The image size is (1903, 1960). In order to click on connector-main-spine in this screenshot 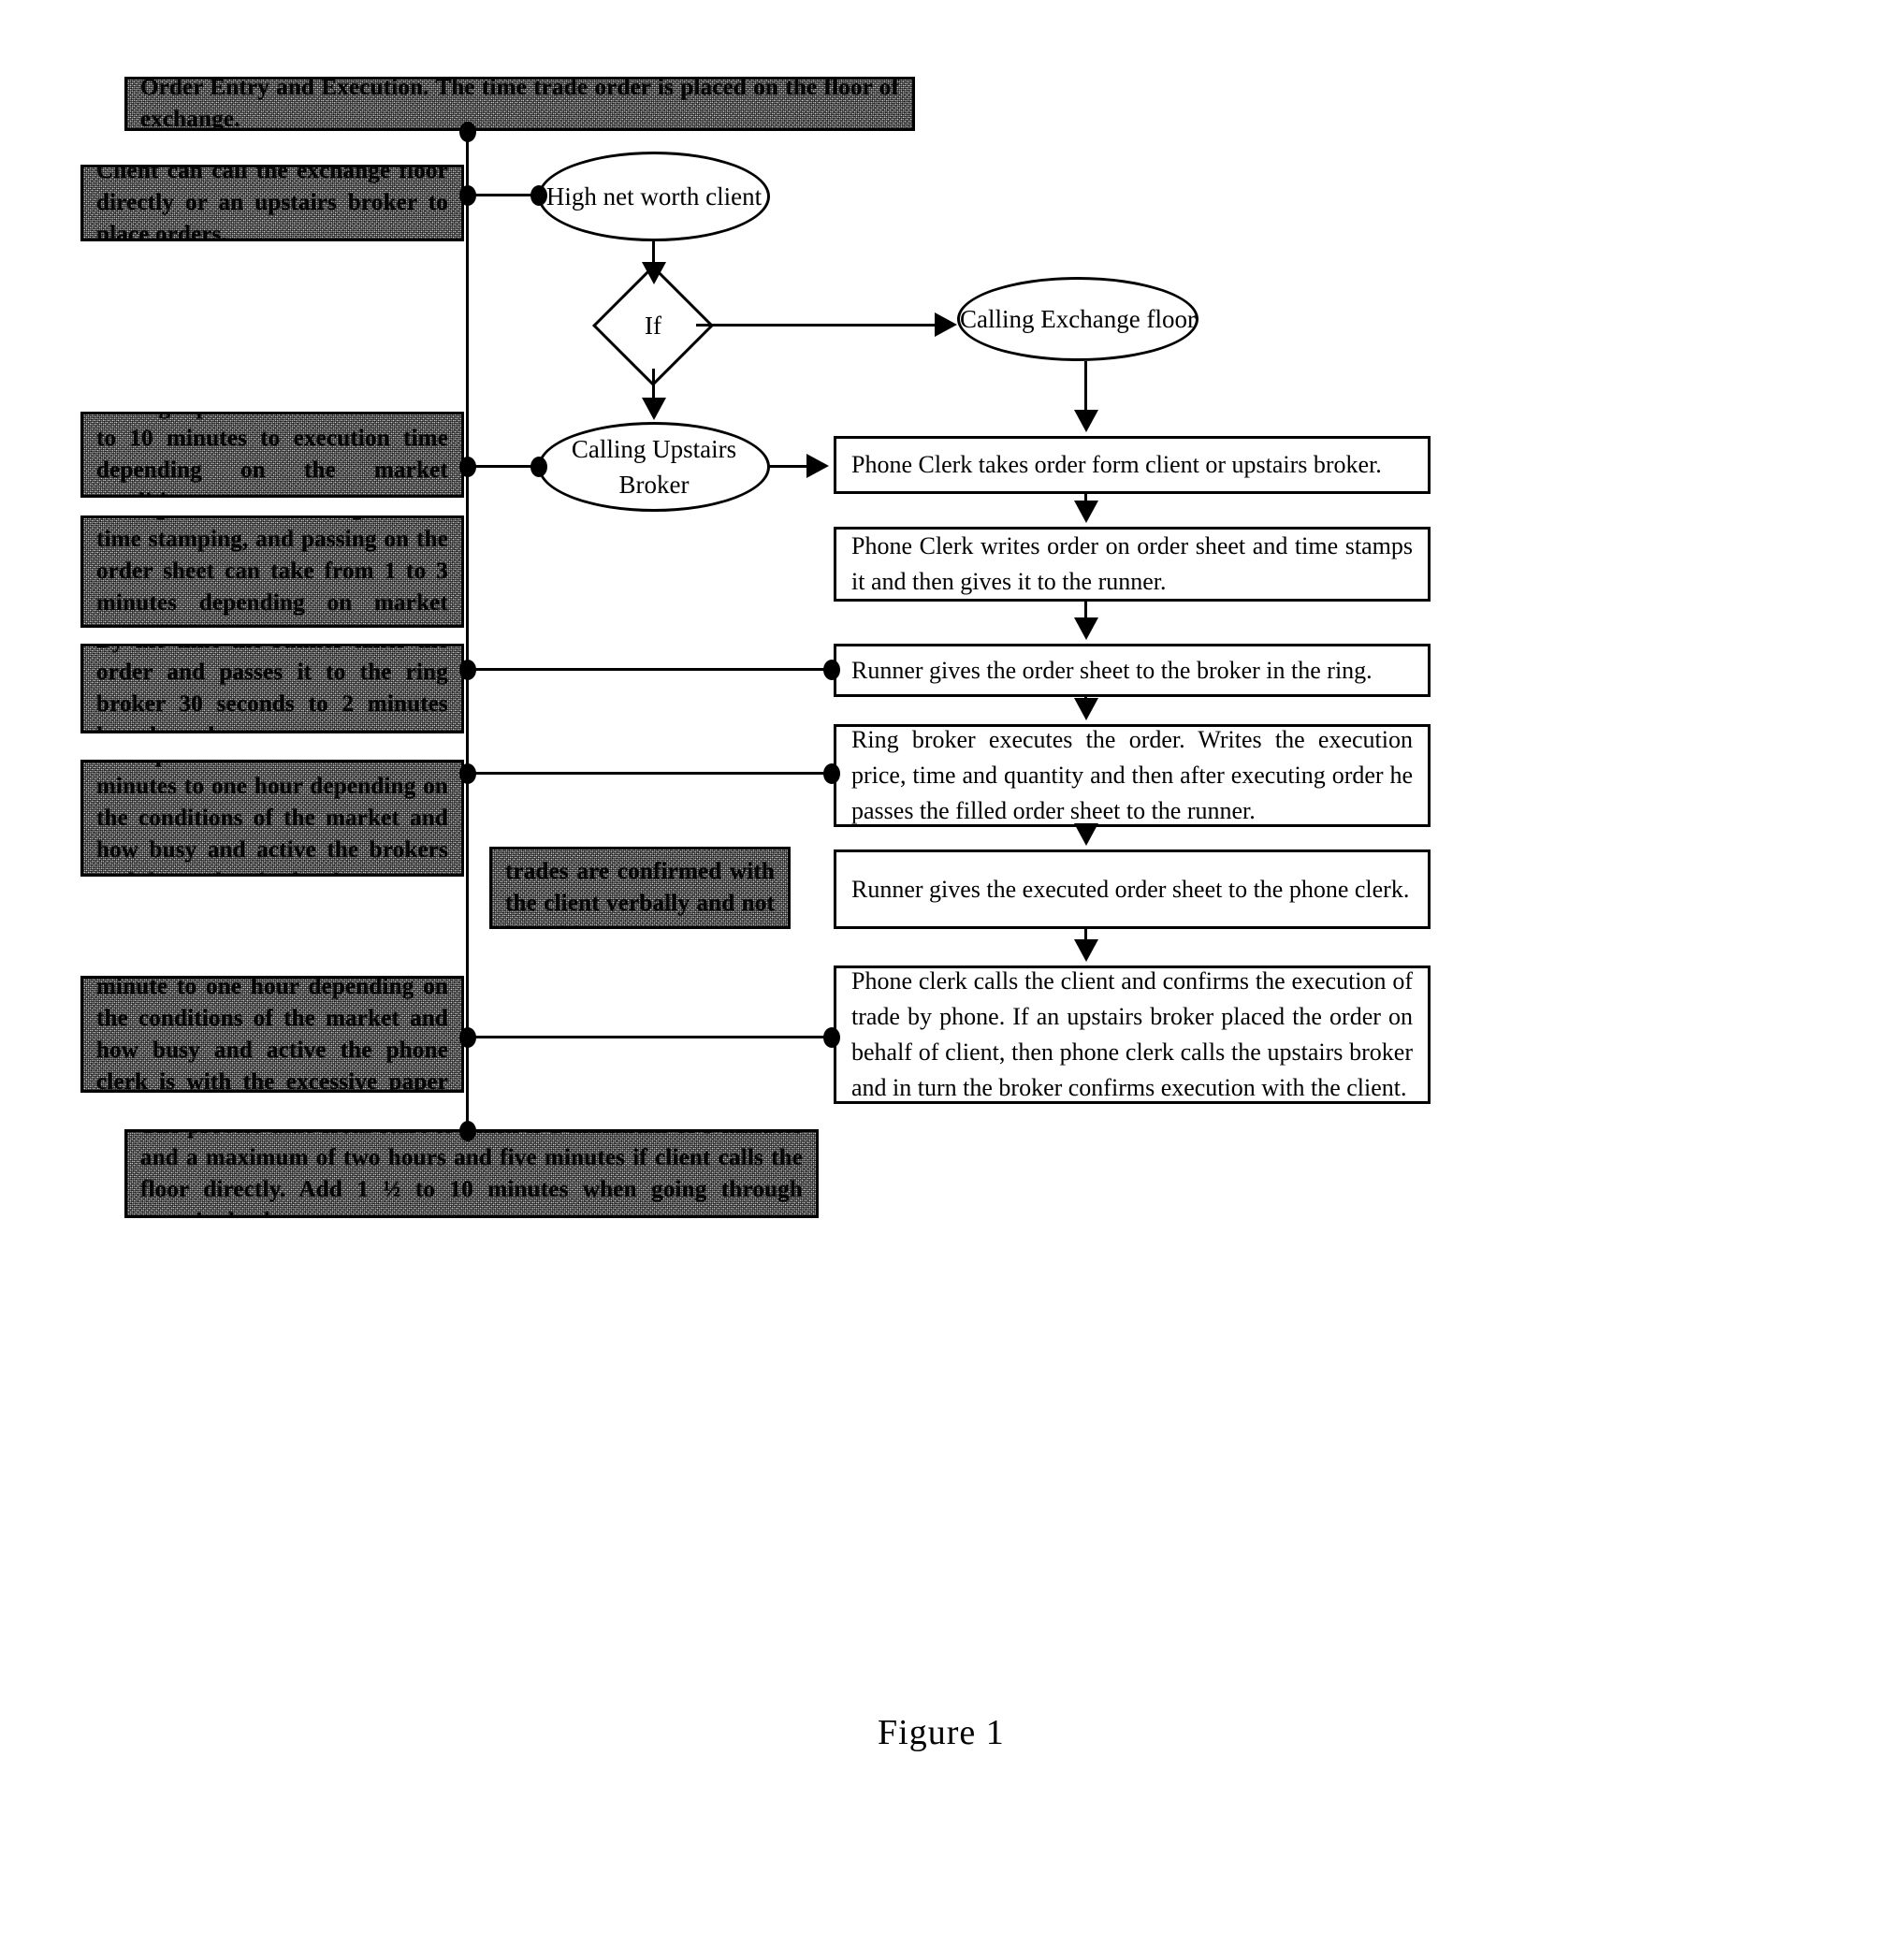, I will do `click(467, 633)`.